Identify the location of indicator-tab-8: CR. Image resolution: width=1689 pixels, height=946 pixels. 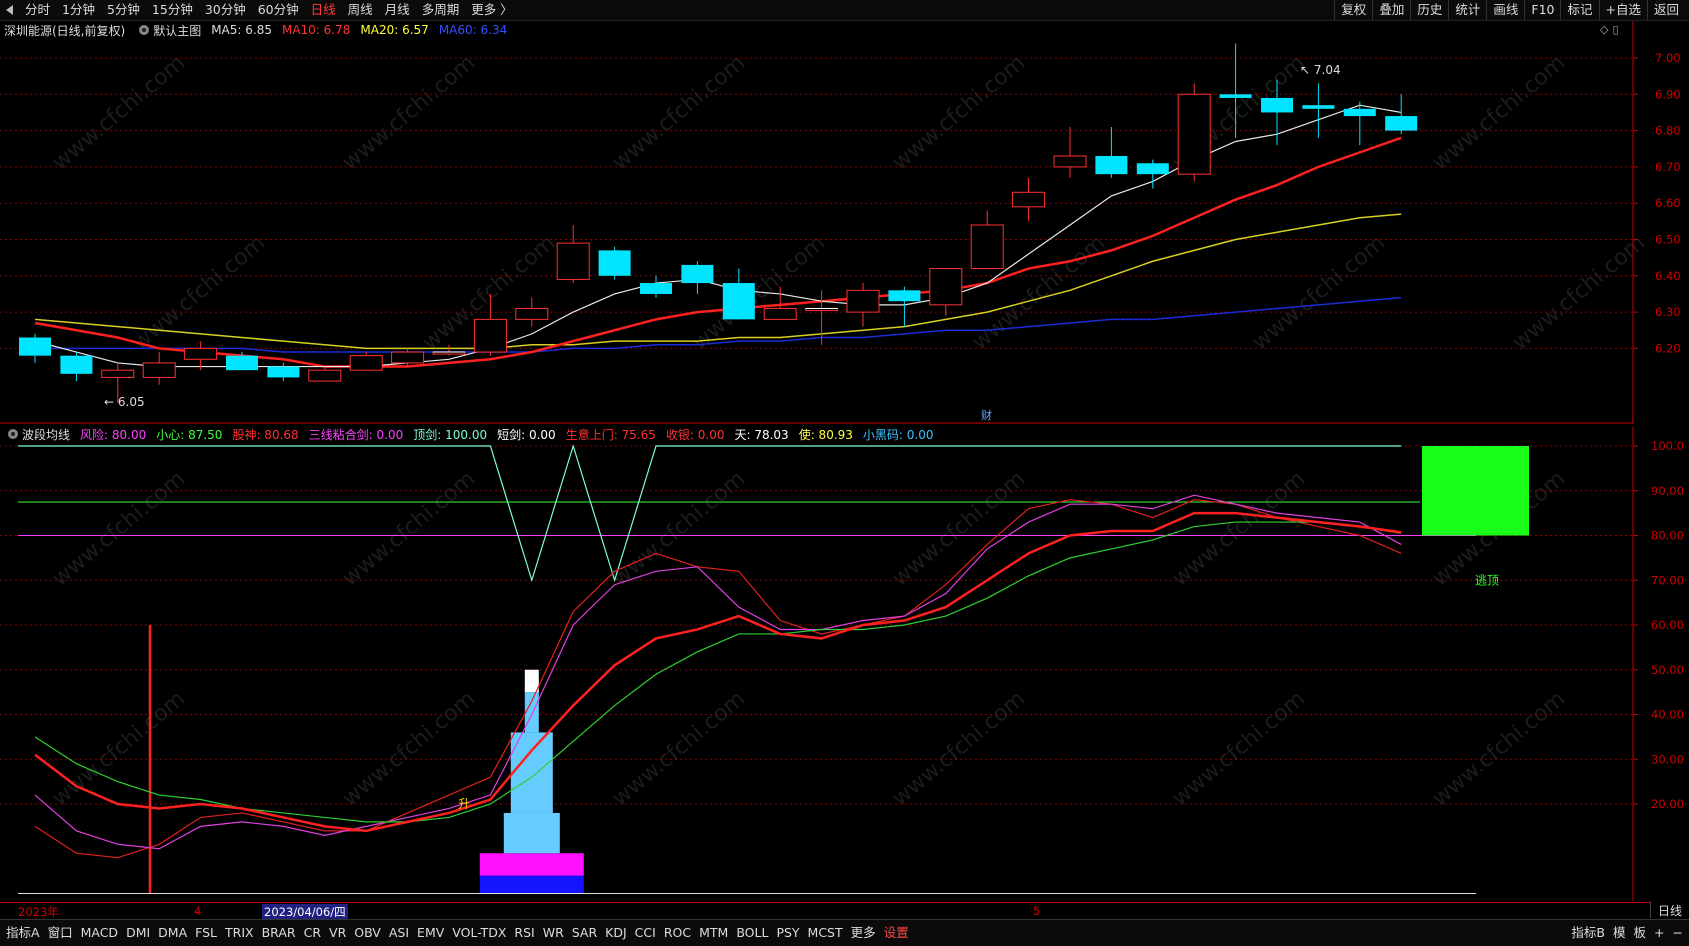
(312, 933).